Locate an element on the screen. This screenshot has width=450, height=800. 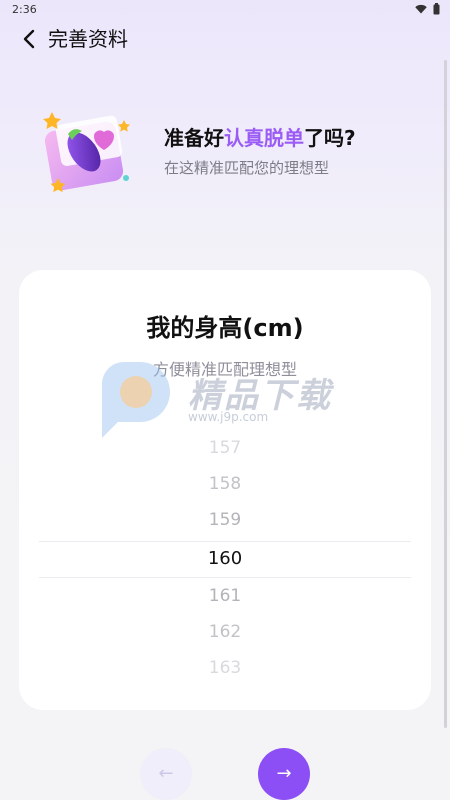
hero-title-highlight: 认真脱单 is located at coordinates (264, 138).